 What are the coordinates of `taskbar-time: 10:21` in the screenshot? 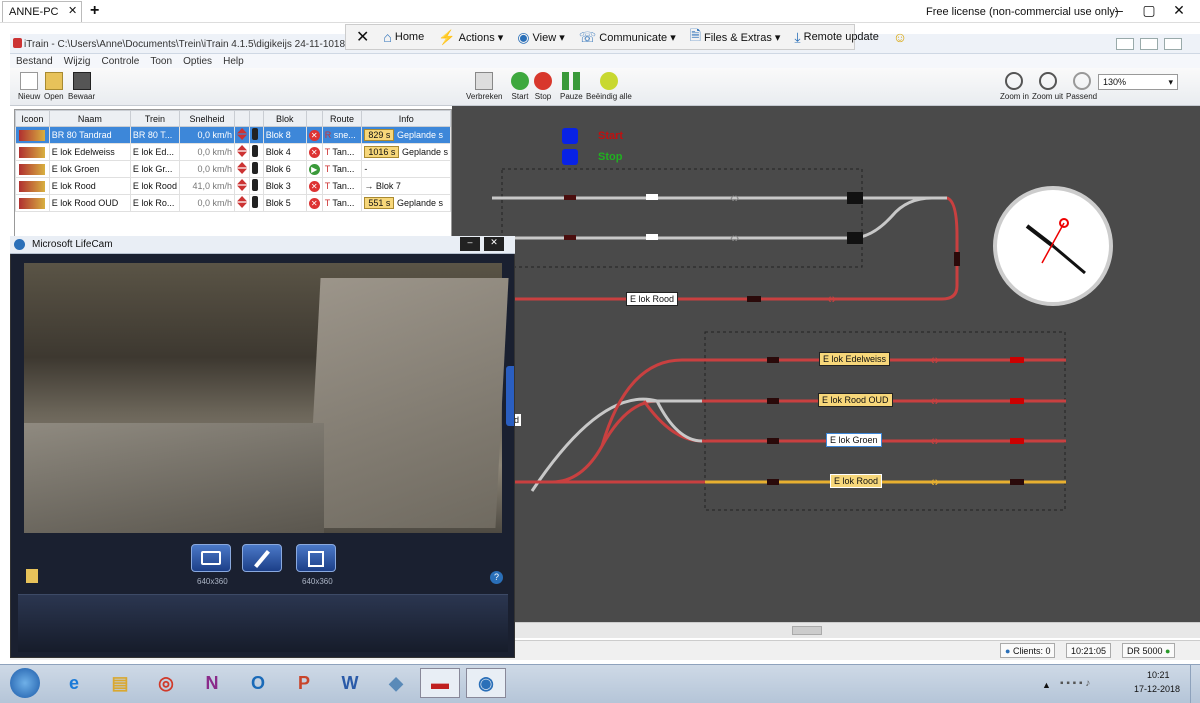 It's located at (1158, 675).